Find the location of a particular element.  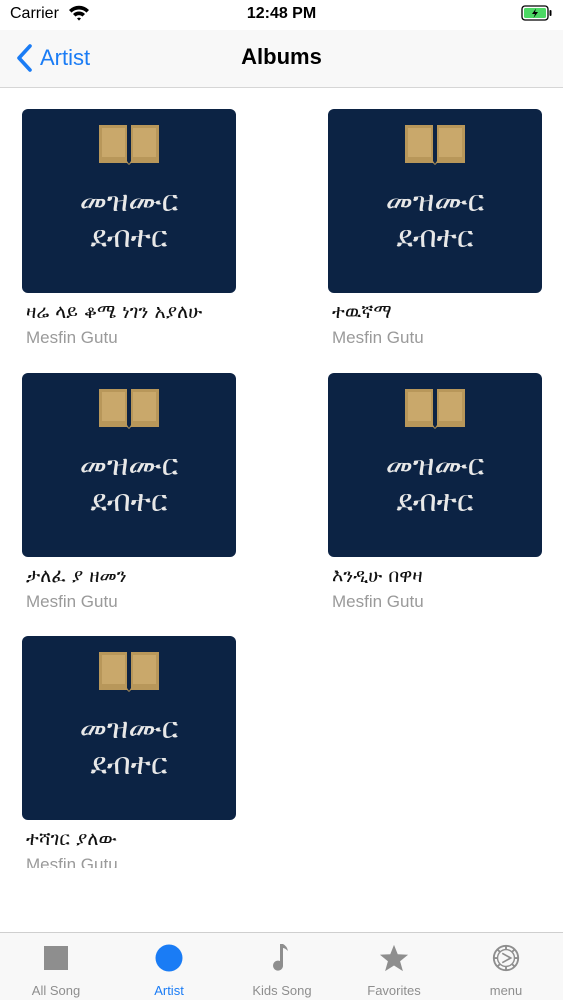

tab-artist: Artist is located at coordinates (169, 966).